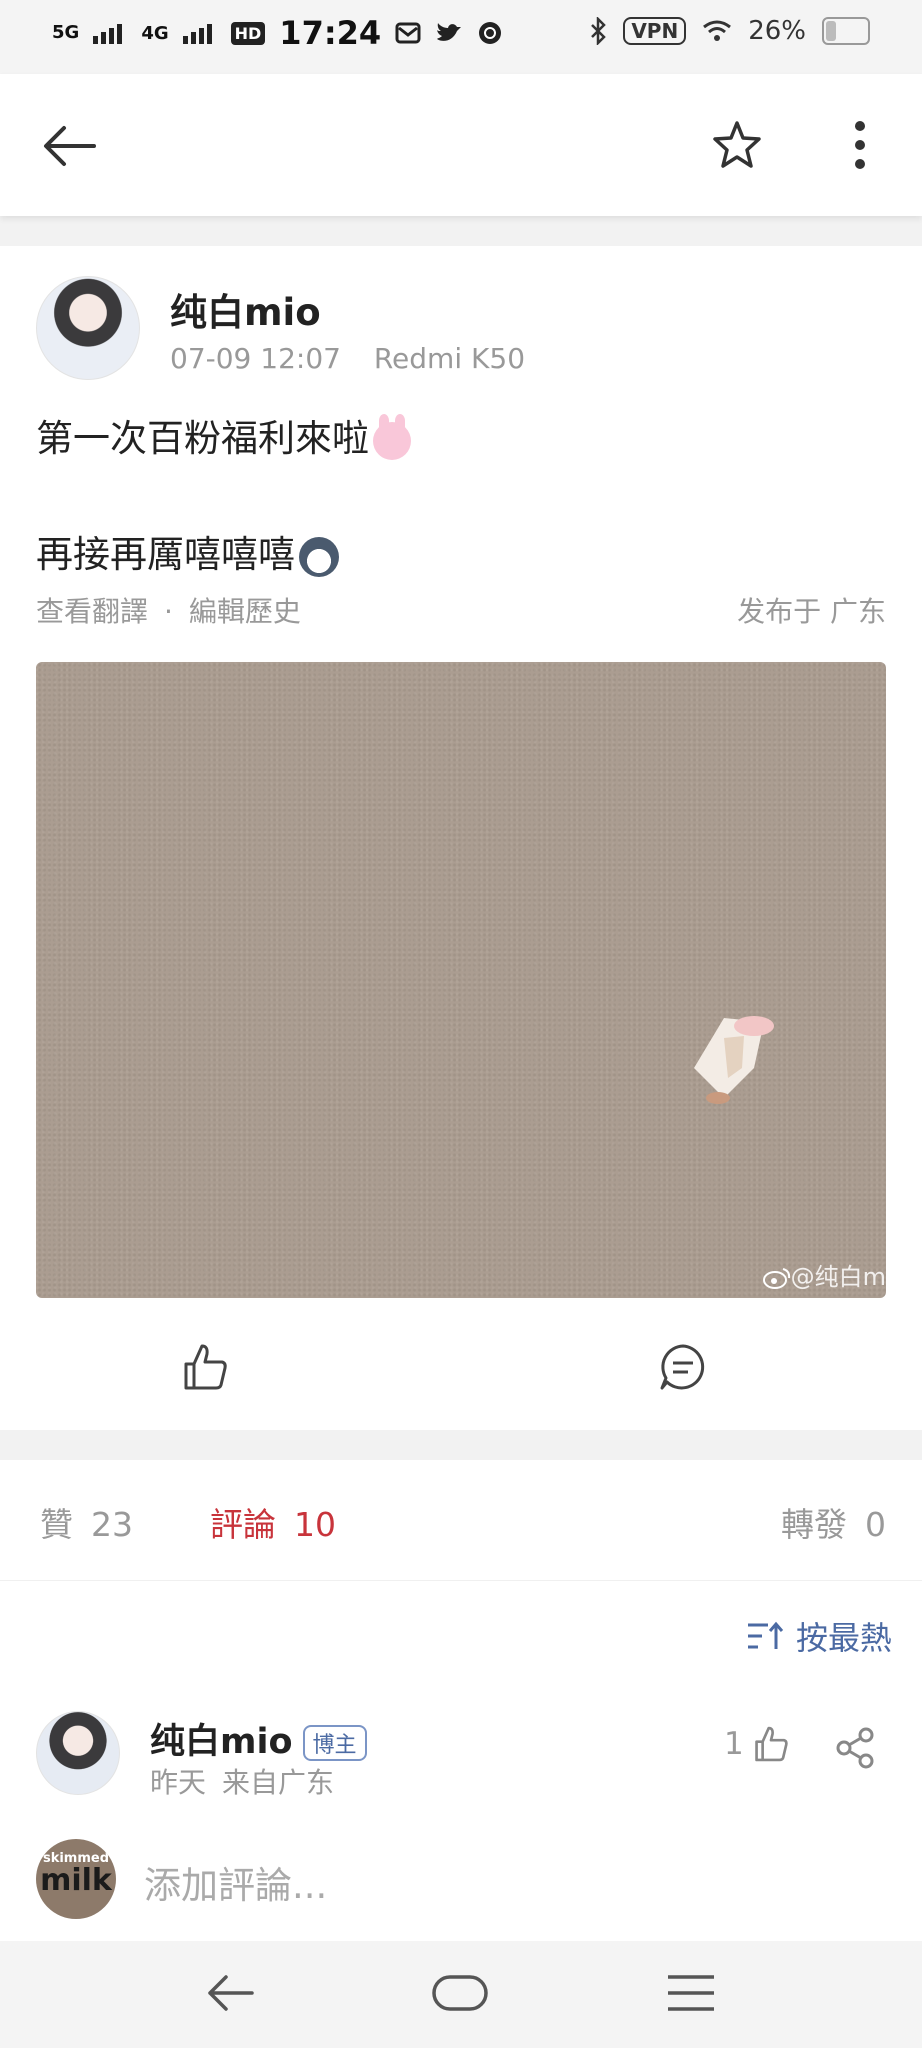 The image size is (922, 2048). I want to click on author-name: 纯白mio, so click(245, 309).